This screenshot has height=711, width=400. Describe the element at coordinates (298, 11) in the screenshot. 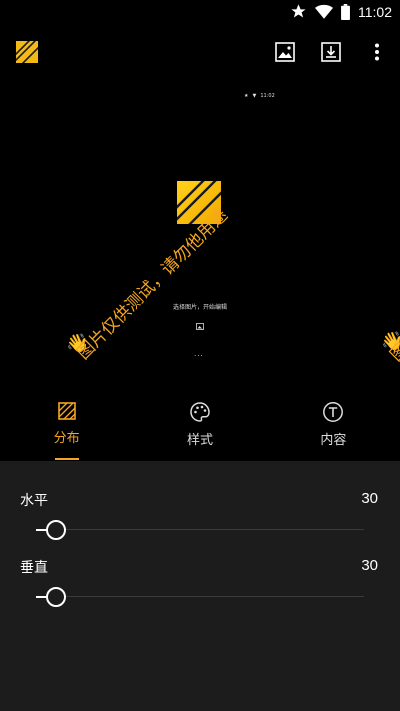

I see `star-icon` at that location.